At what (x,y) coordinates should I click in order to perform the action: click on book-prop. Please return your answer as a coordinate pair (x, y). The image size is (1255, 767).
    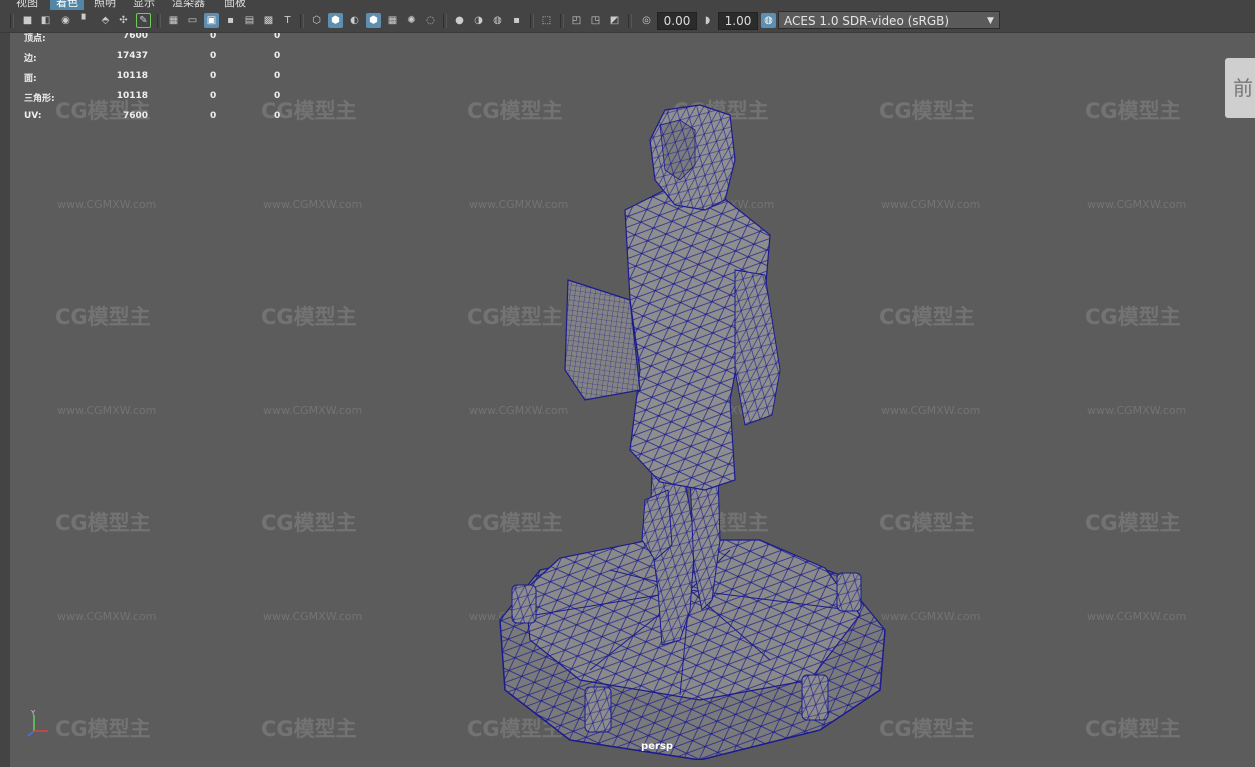
    Looking at the image, I should click on (602, 340).